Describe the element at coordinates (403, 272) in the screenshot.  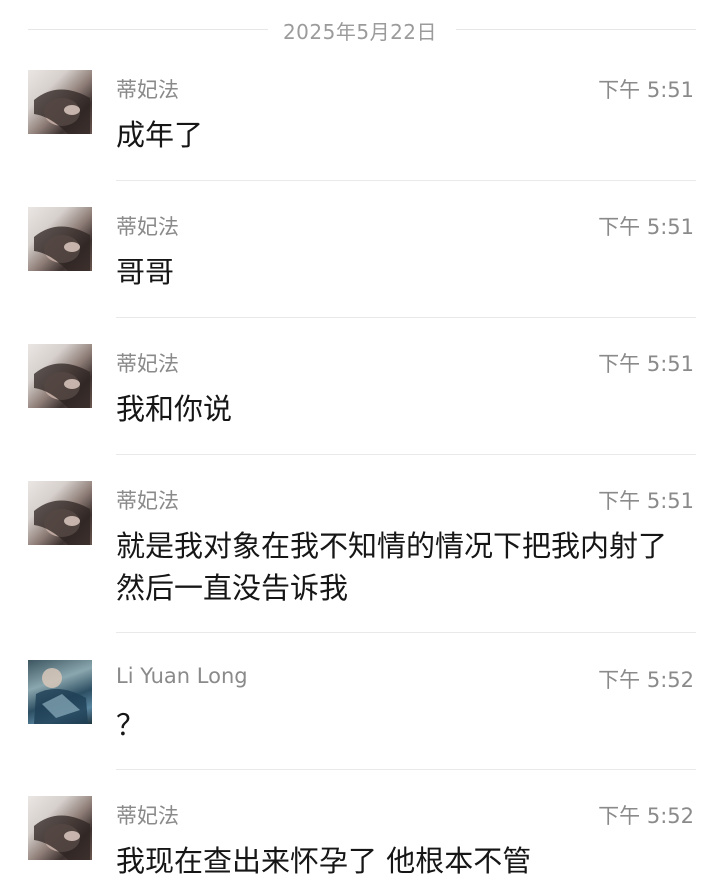
I see `message-text: 哥哥` at that location.